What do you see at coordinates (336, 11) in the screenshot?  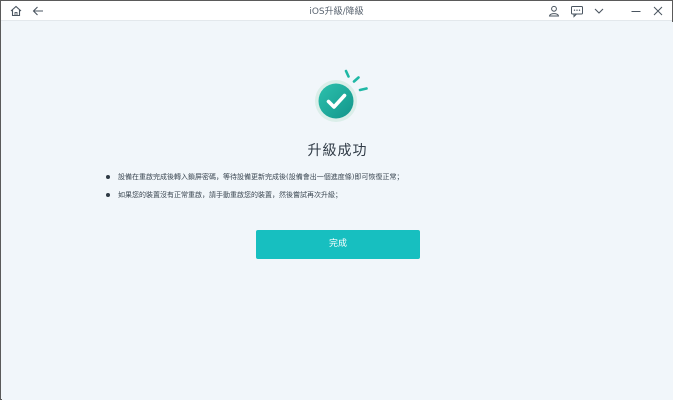 I see `title-bar: iOS升級/降級` at bounding box center [336, 11].